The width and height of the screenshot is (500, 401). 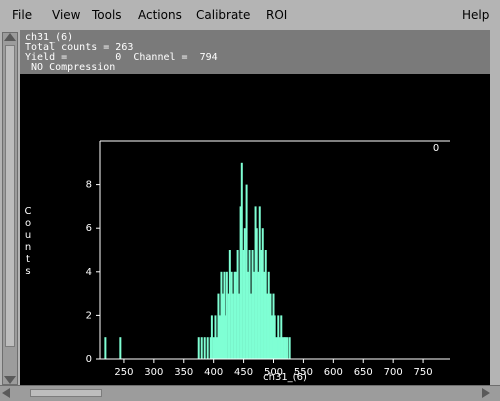 I want to click on x-tick-label: 300, so click(x=153, y=372).